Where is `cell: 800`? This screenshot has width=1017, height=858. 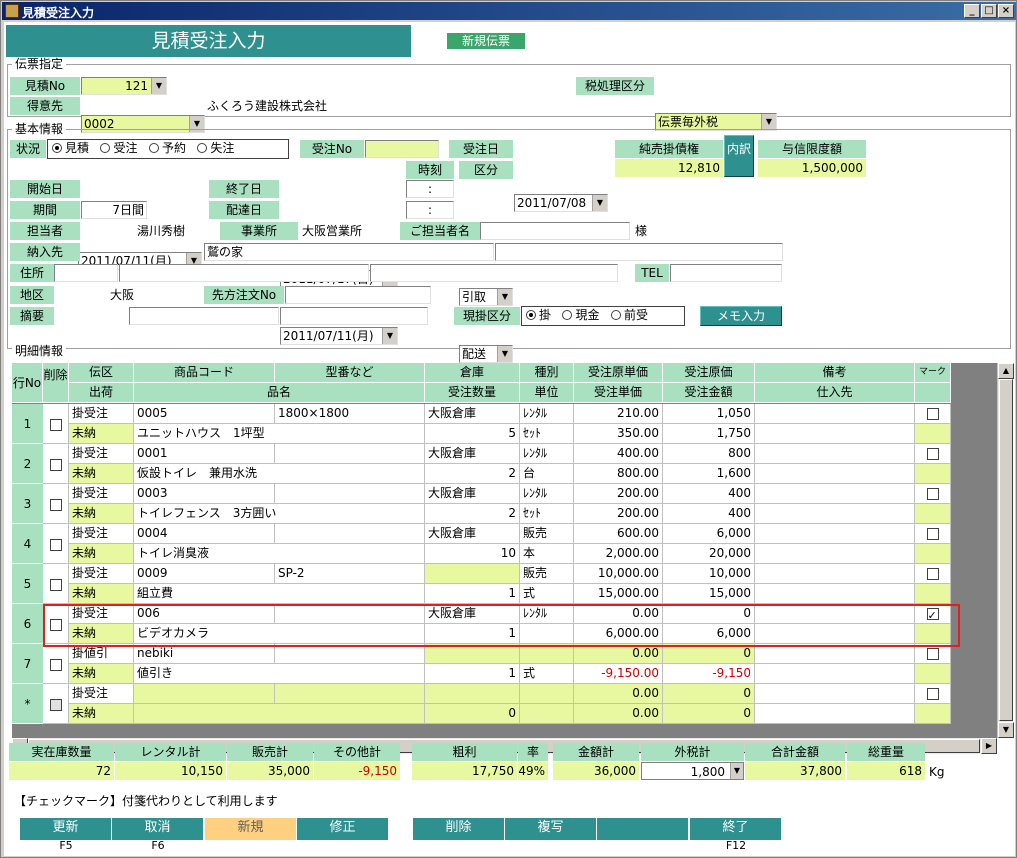 cell: 800 is located at coordinates (709, 454).